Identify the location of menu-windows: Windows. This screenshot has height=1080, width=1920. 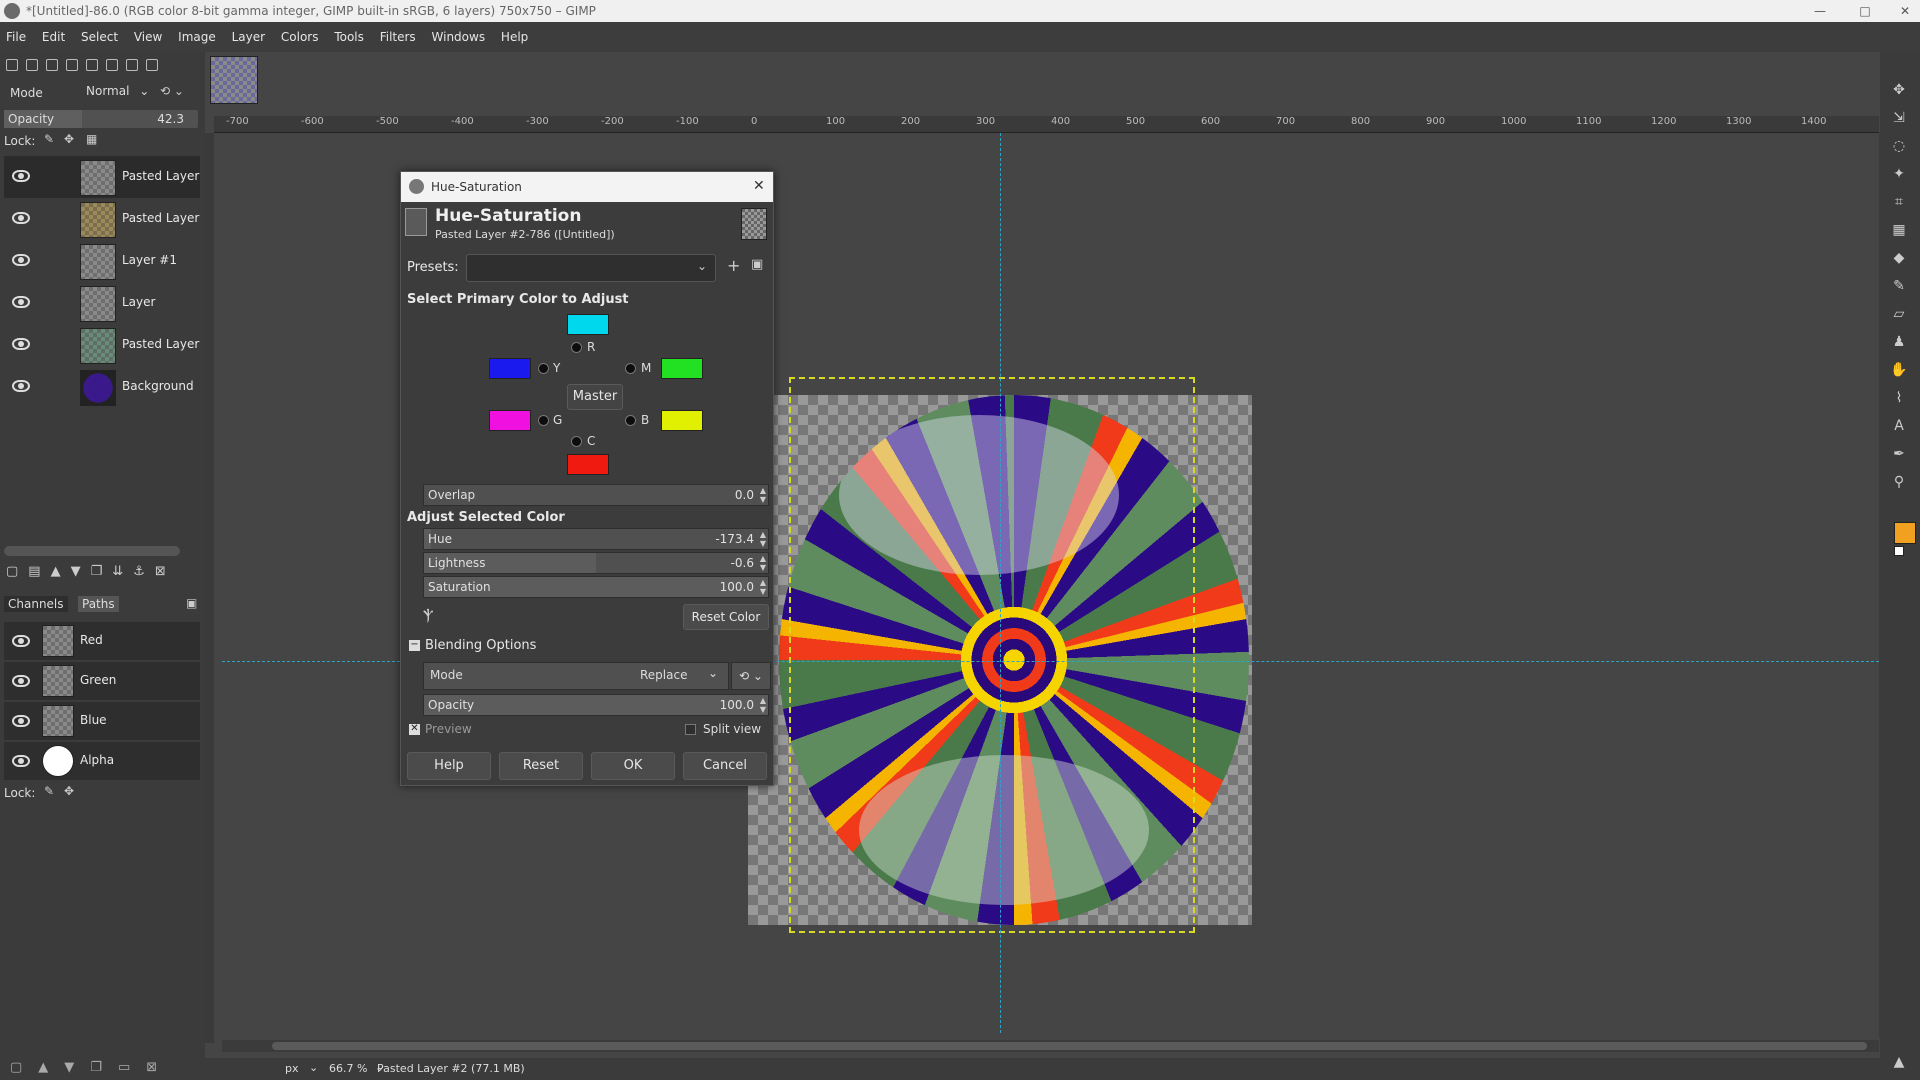
(459, 37).